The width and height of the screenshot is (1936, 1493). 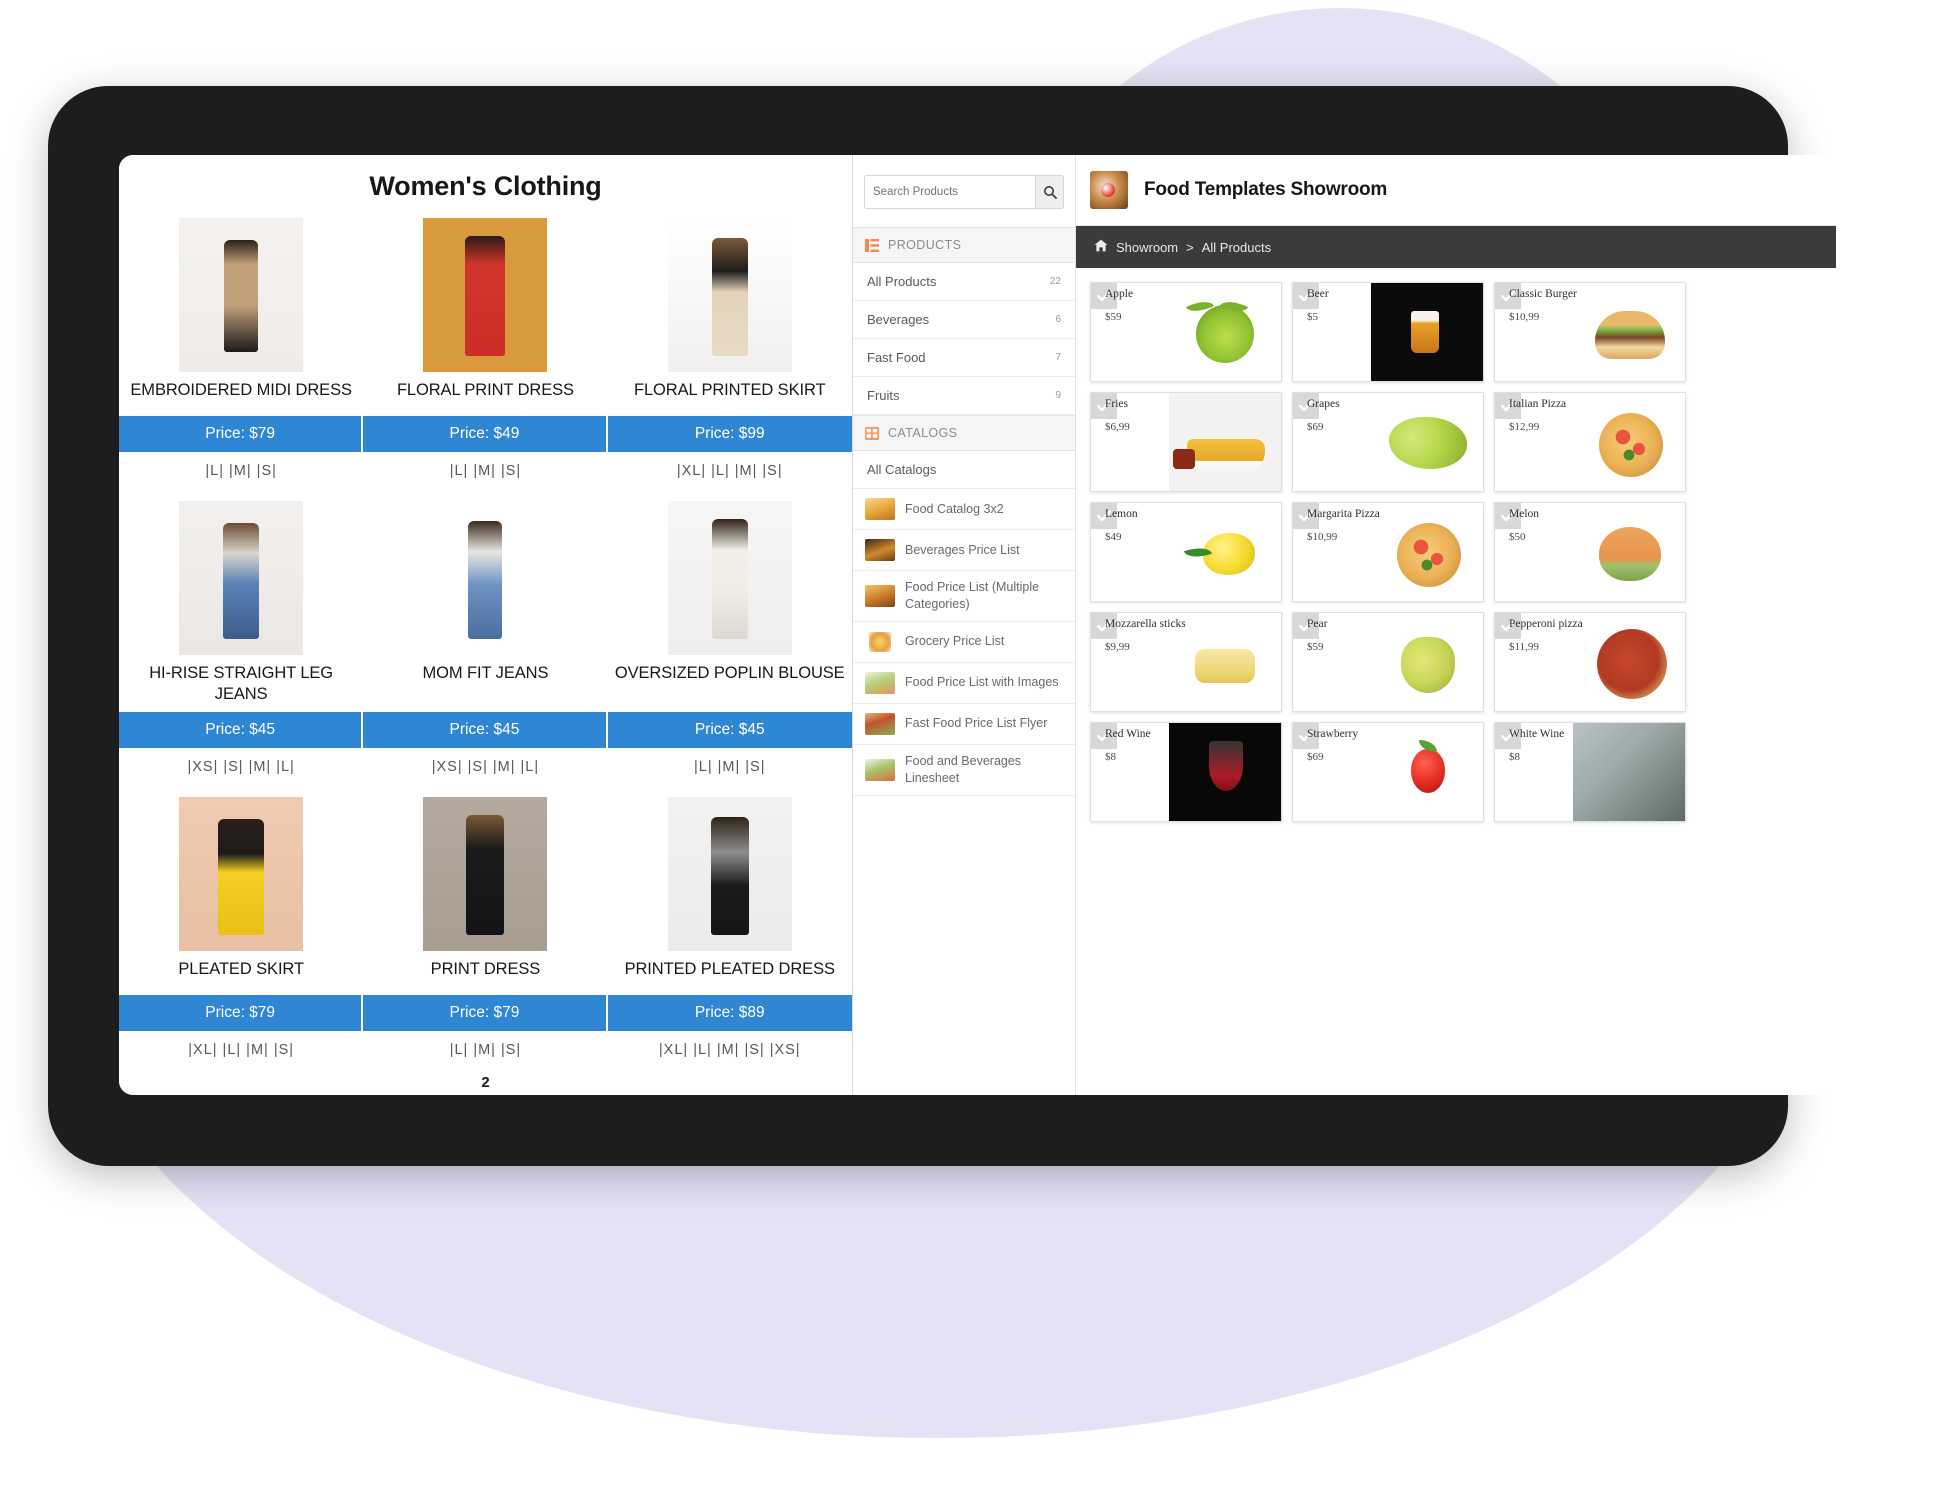 I want to click on product-price: $10,99, so click(x=1322, y=537).